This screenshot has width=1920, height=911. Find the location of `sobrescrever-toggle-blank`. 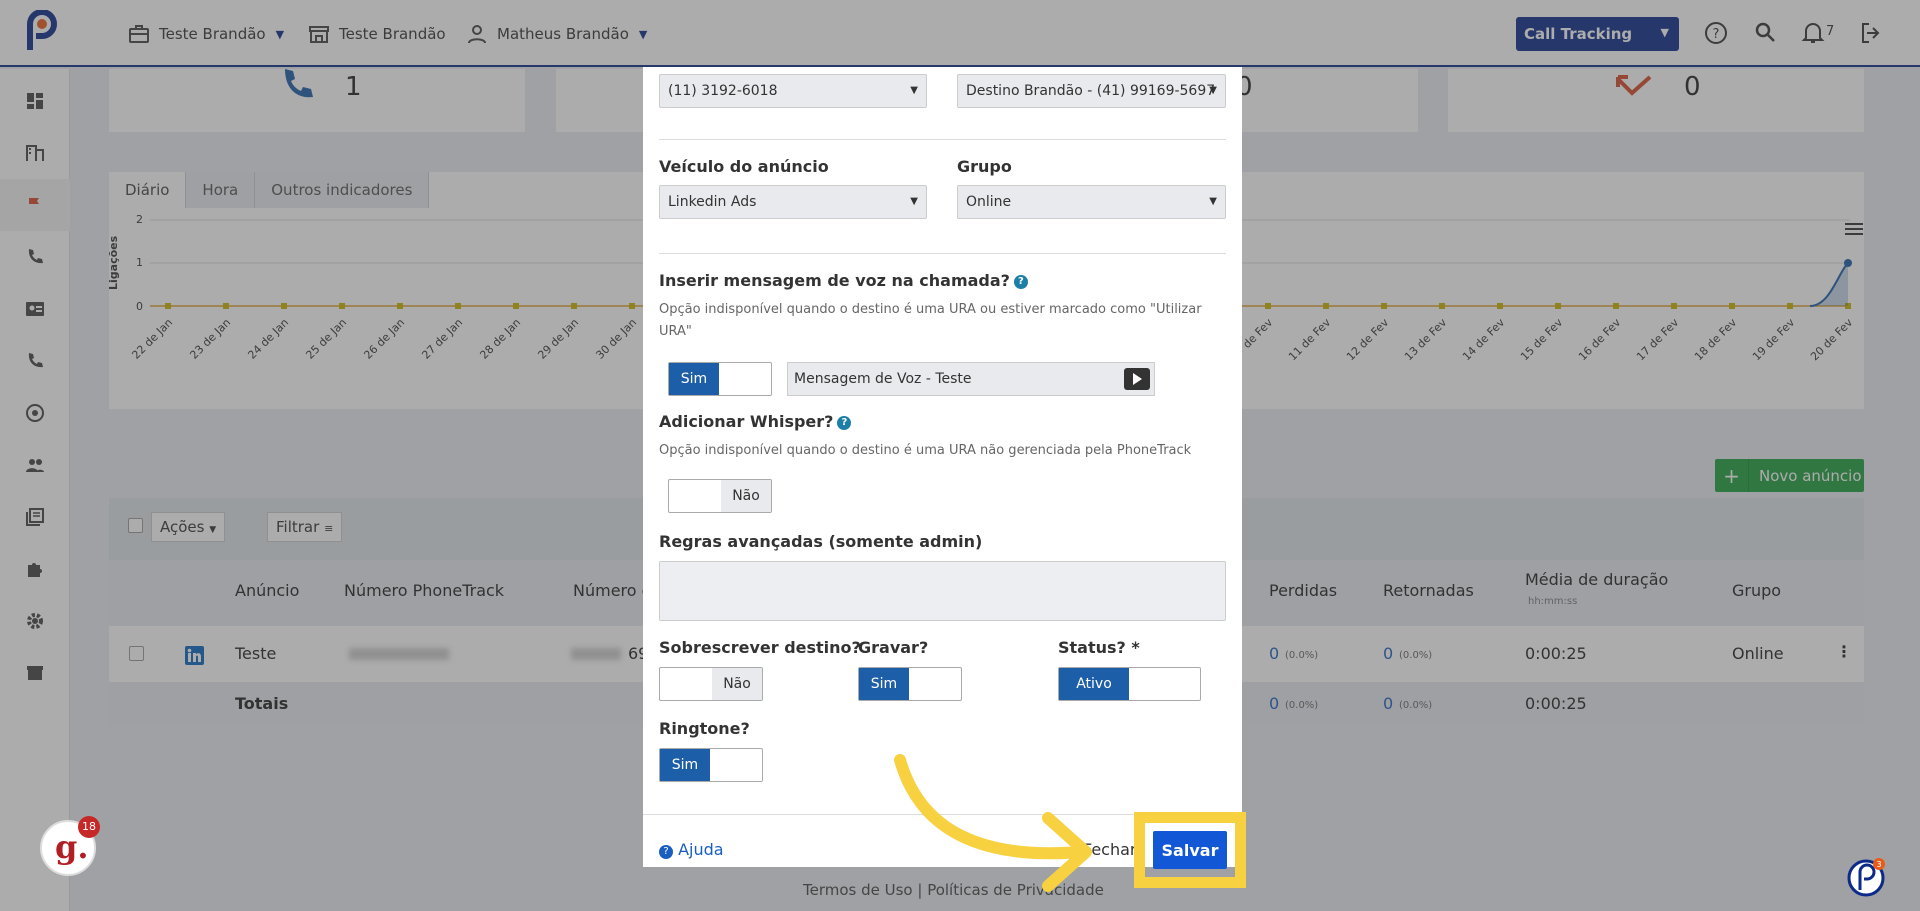

sobrescrever-toggle-blank is located at coordinates (686, 684).